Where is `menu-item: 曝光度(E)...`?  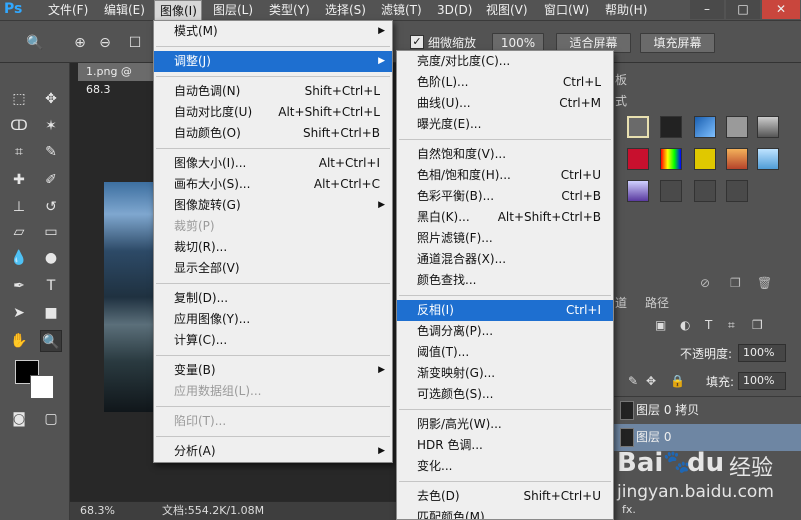
menu-item: 曝光度(E)... is located at coordinates (505, 124).